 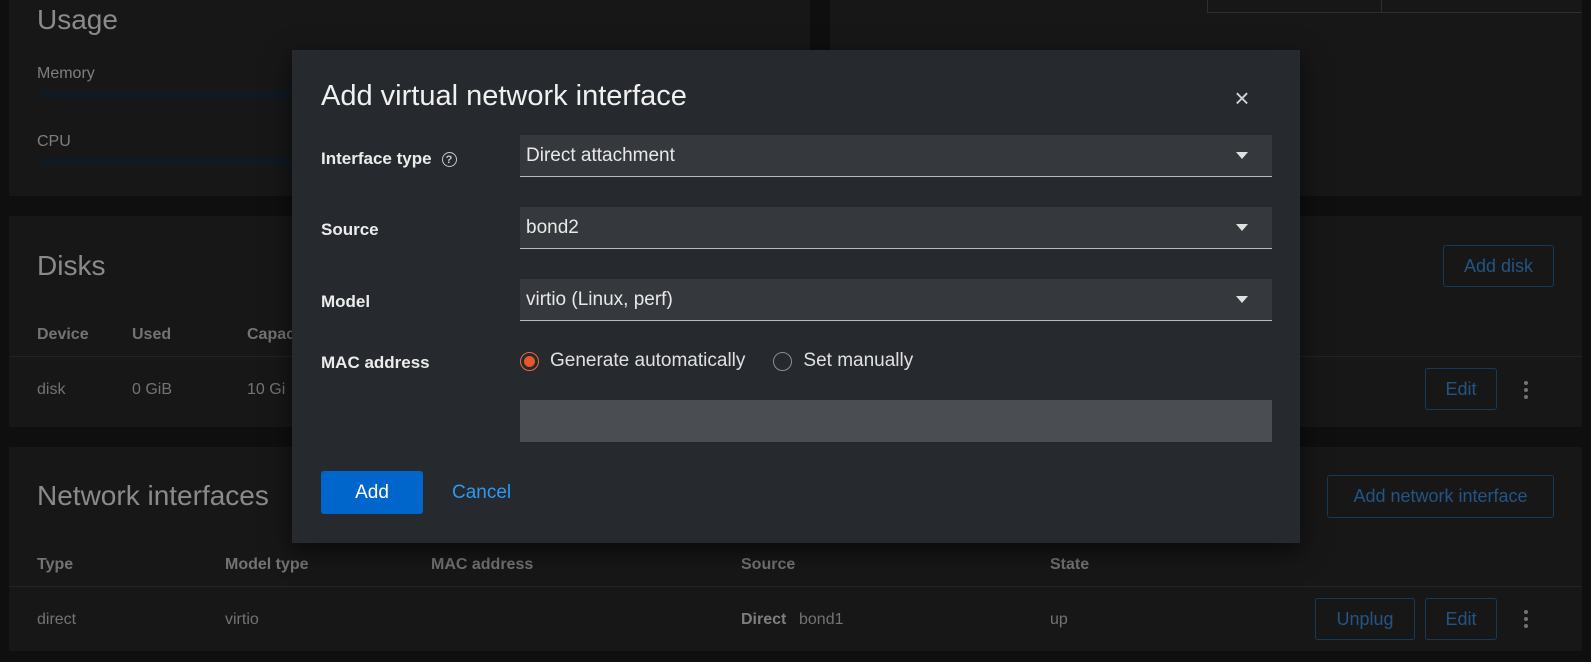 What do you see at coordinates (481, 492) in the screenshot?
I see `cancel-button: Cancel` at bounding box center [481, 492].